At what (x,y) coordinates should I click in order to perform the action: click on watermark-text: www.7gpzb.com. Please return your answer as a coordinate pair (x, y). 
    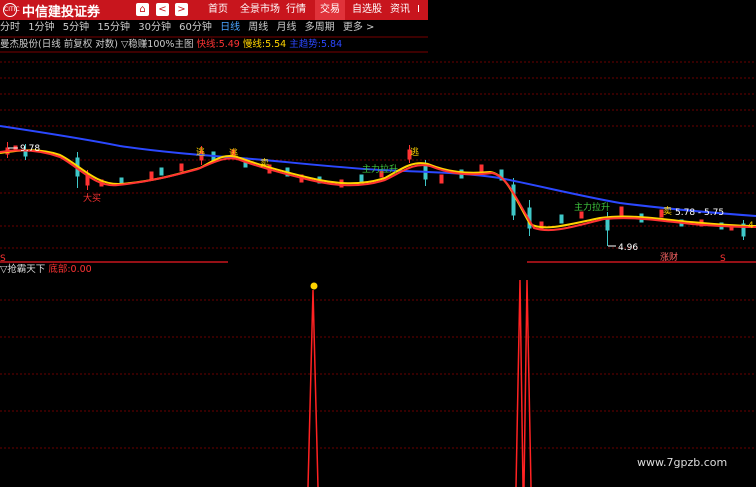
    Looking at the image, I should click on (682, 462).